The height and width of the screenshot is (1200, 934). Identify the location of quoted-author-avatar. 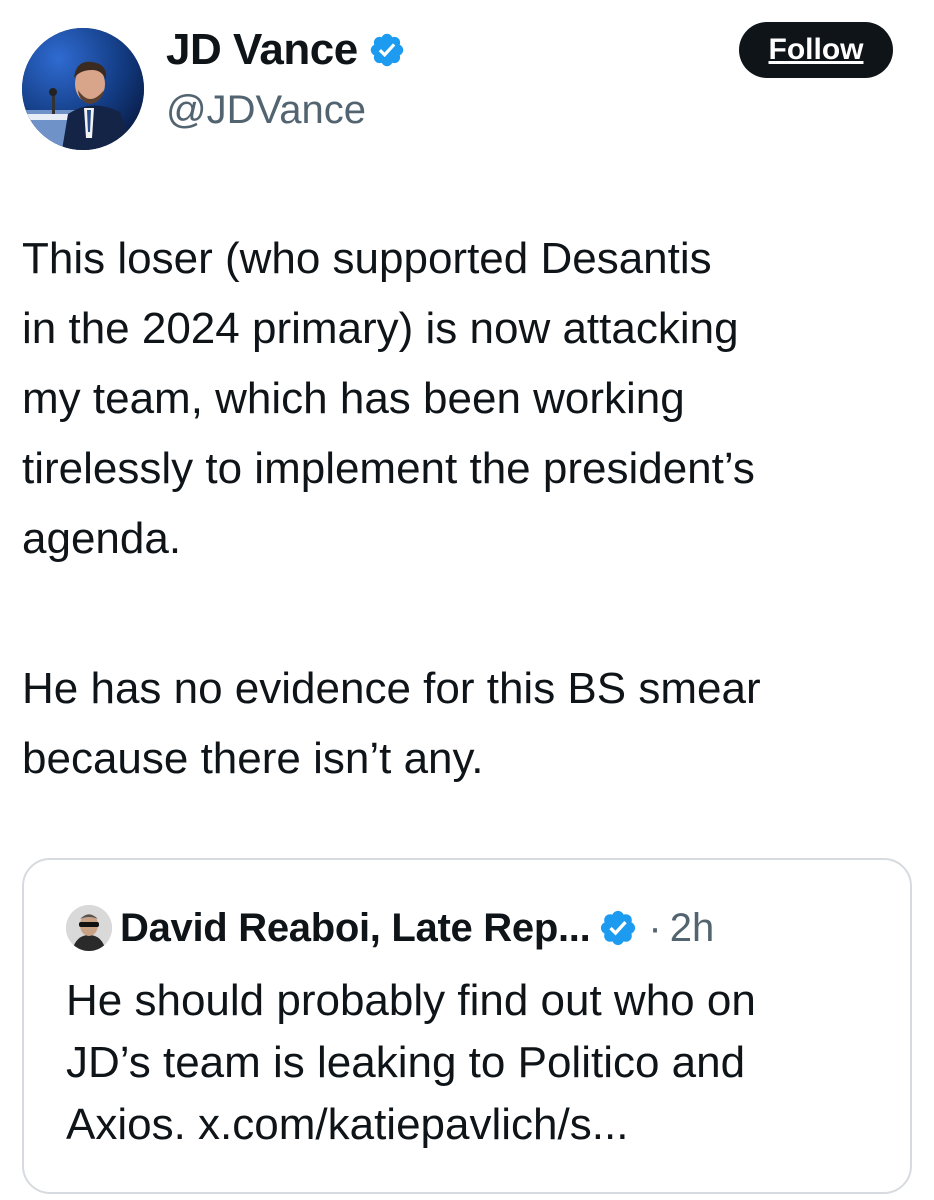
(89, 928).